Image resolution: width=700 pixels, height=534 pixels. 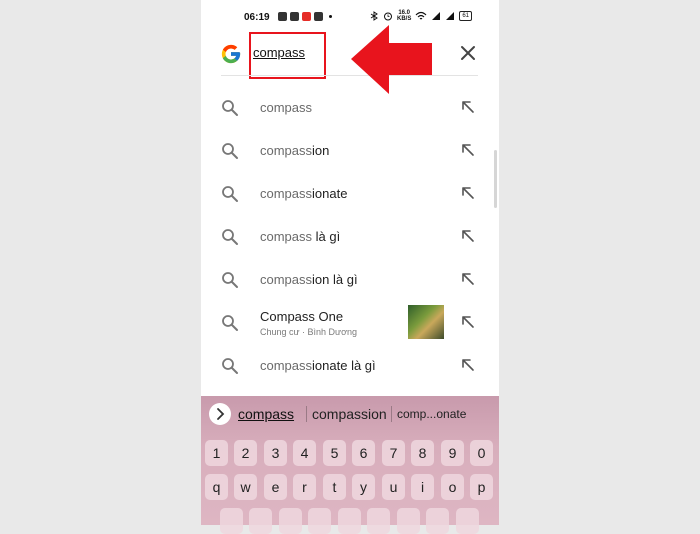 I want to click on suggestion-item-entity: Compass One Chung cư · Bình Dương, so click(x=350, y=322).